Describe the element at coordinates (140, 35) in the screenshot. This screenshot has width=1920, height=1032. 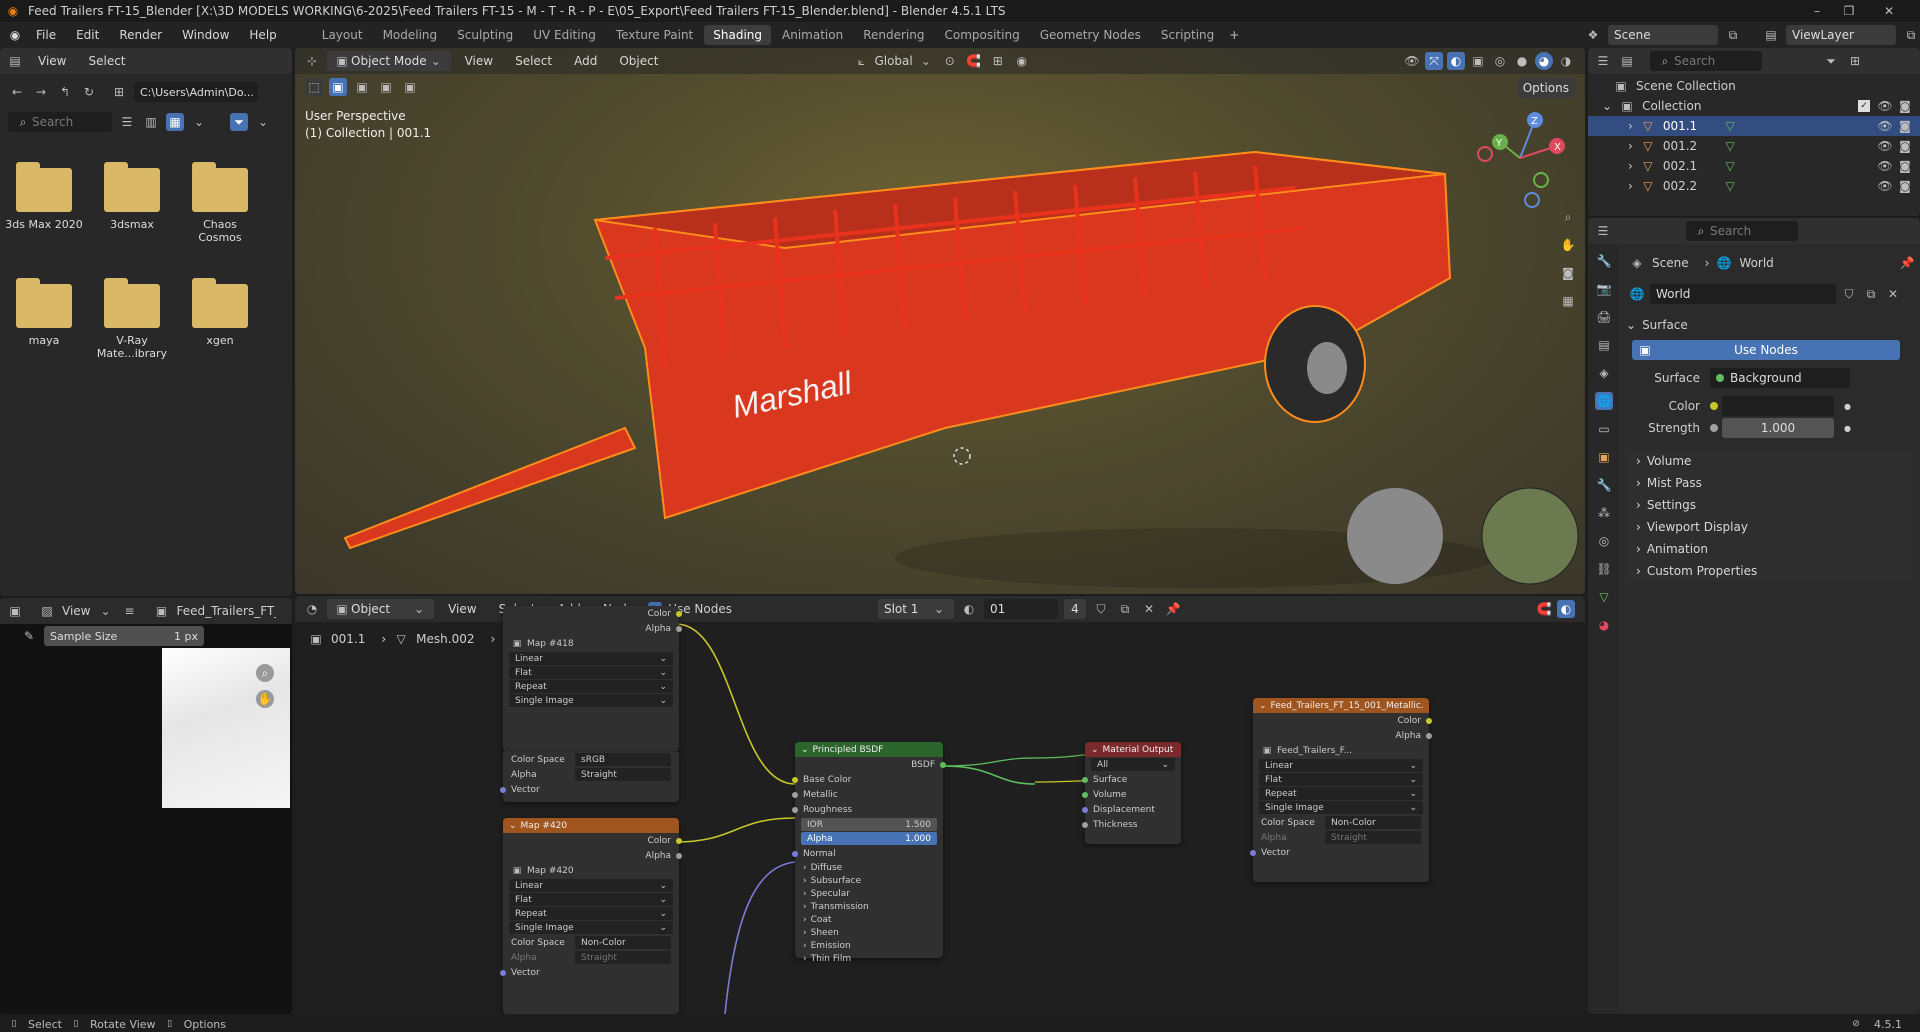
I see `menu-render: Render` at that location.